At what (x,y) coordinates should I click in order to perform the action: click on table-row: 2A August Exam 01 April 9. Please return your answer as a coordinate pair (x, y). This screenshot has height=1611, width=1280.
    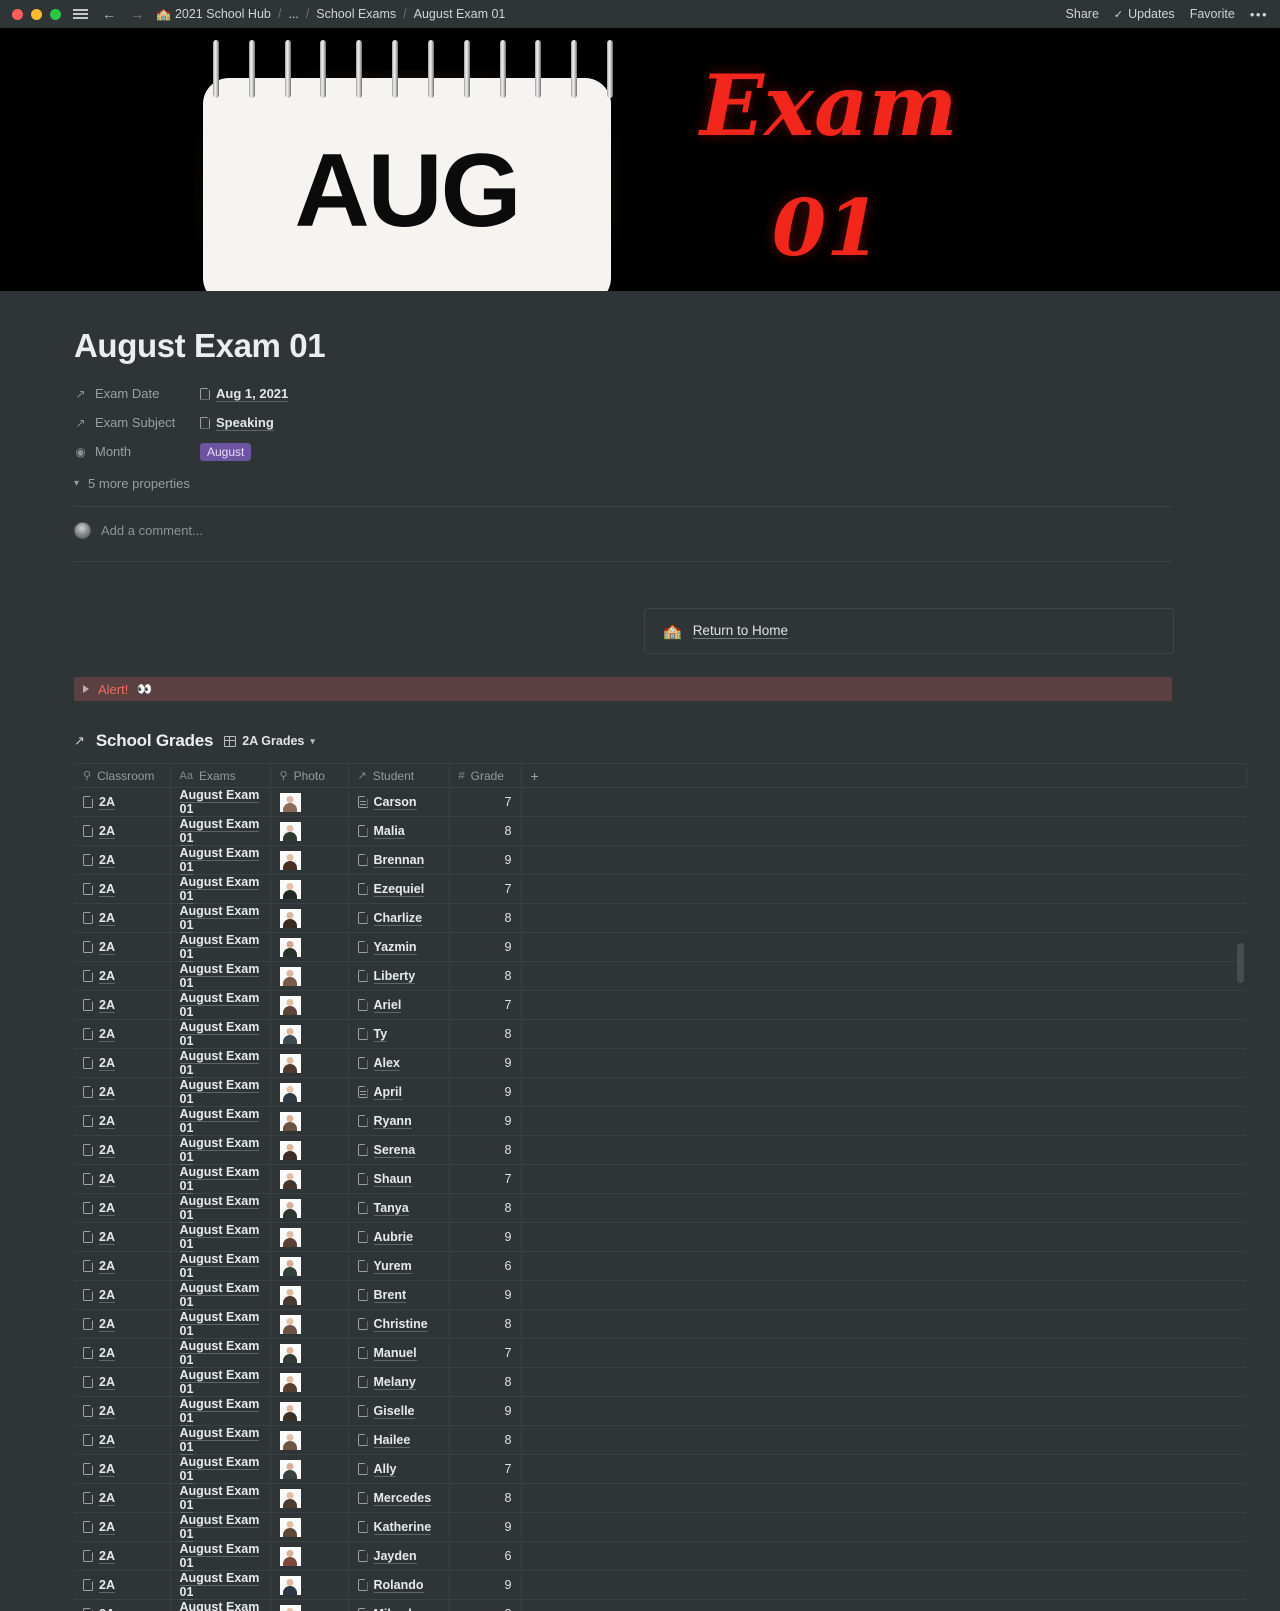
    Looking at the image, I should click on (660, 1092).